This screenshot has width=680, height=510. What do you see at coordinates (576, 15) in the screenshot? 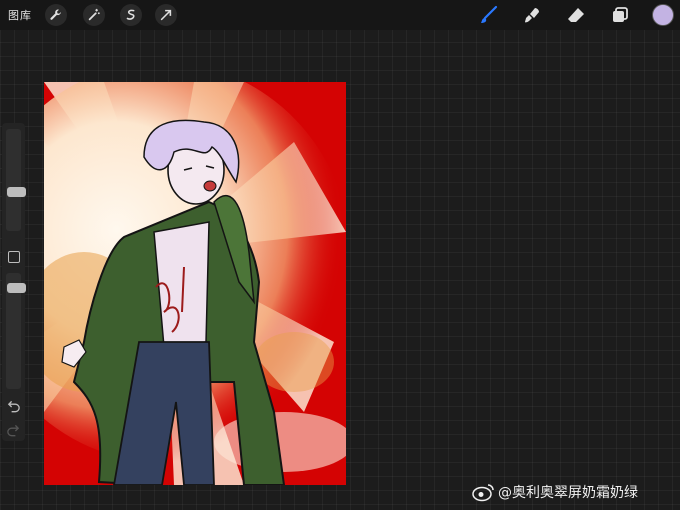
I see `eraser-icon` at bounding box center [576, 15].